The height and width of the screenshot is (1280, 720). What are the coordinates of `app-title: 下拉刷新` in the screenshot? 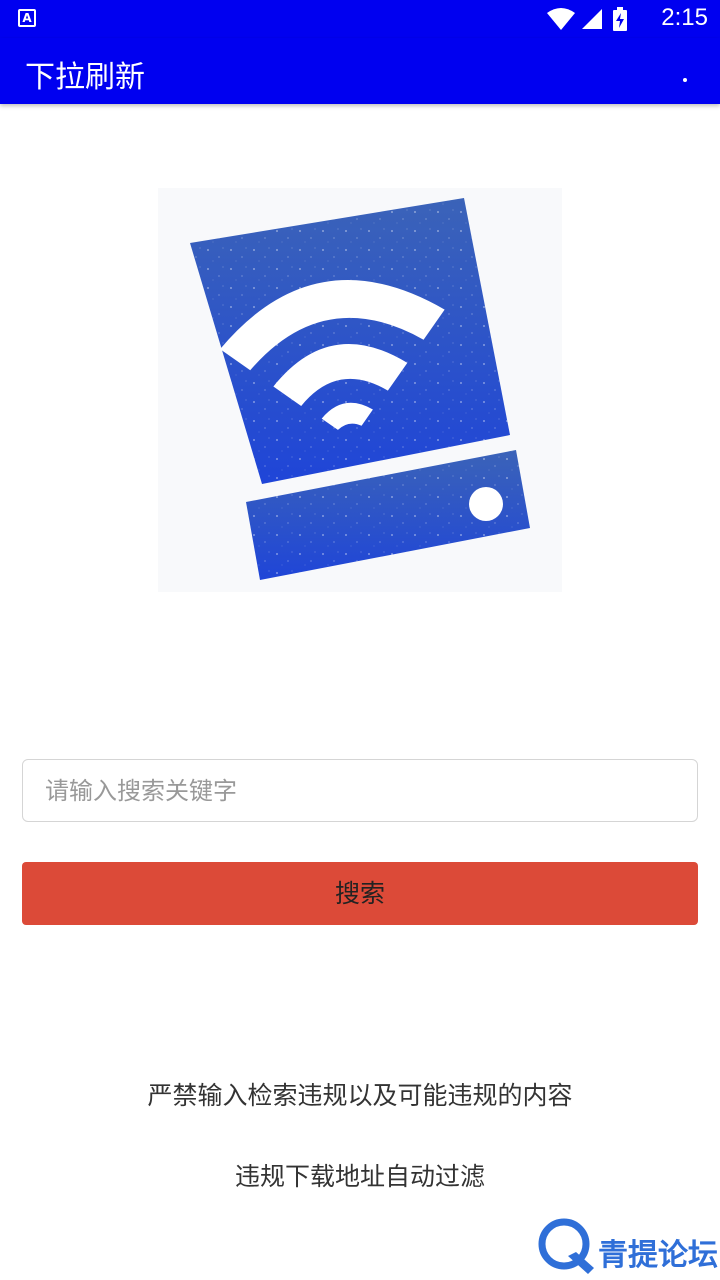 It's located at (85, 77).